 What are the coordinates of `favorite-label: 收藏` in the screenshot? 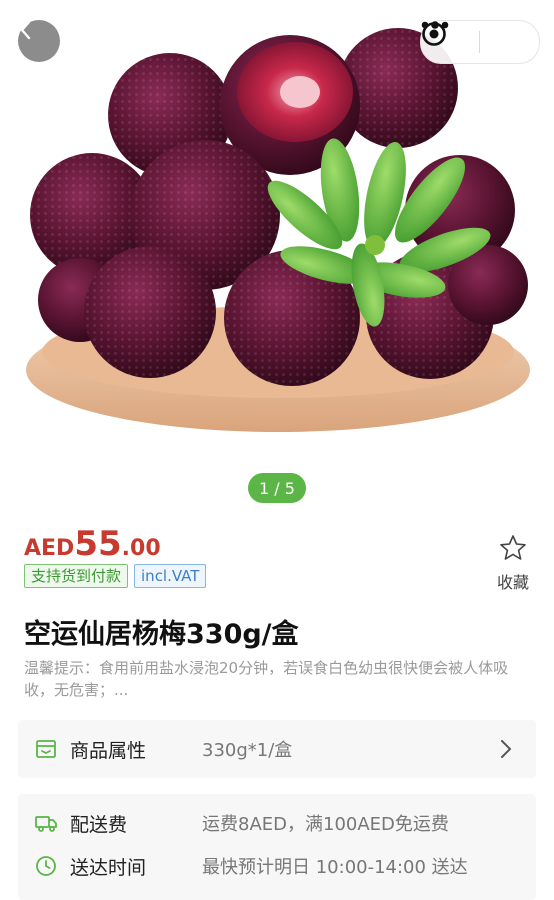 It's located at (512, 582).